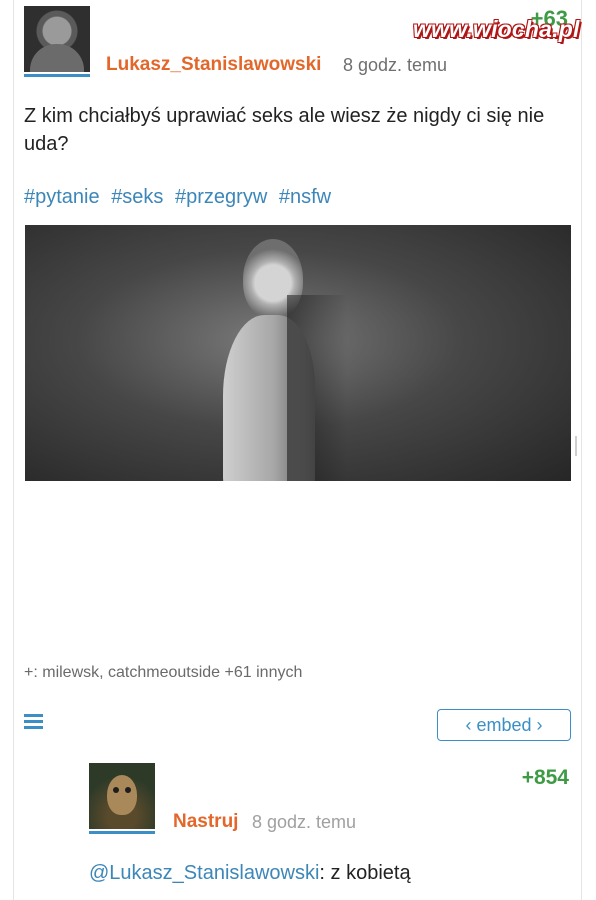  What do you see at coordinates (317, 388) in the screenshot?
I see `photo-shadow` at bounding box center [317, 388].